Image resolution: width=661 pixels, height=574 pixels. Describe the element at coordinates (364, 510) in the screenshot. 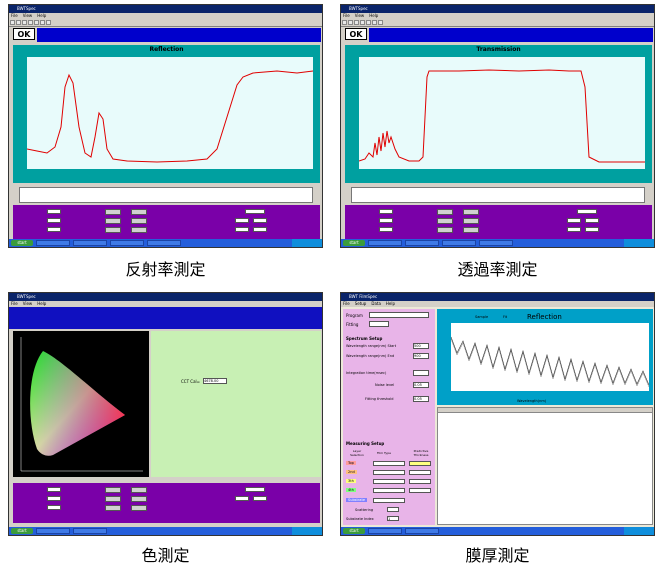

I see `scattering-label: Scattering` at that location.